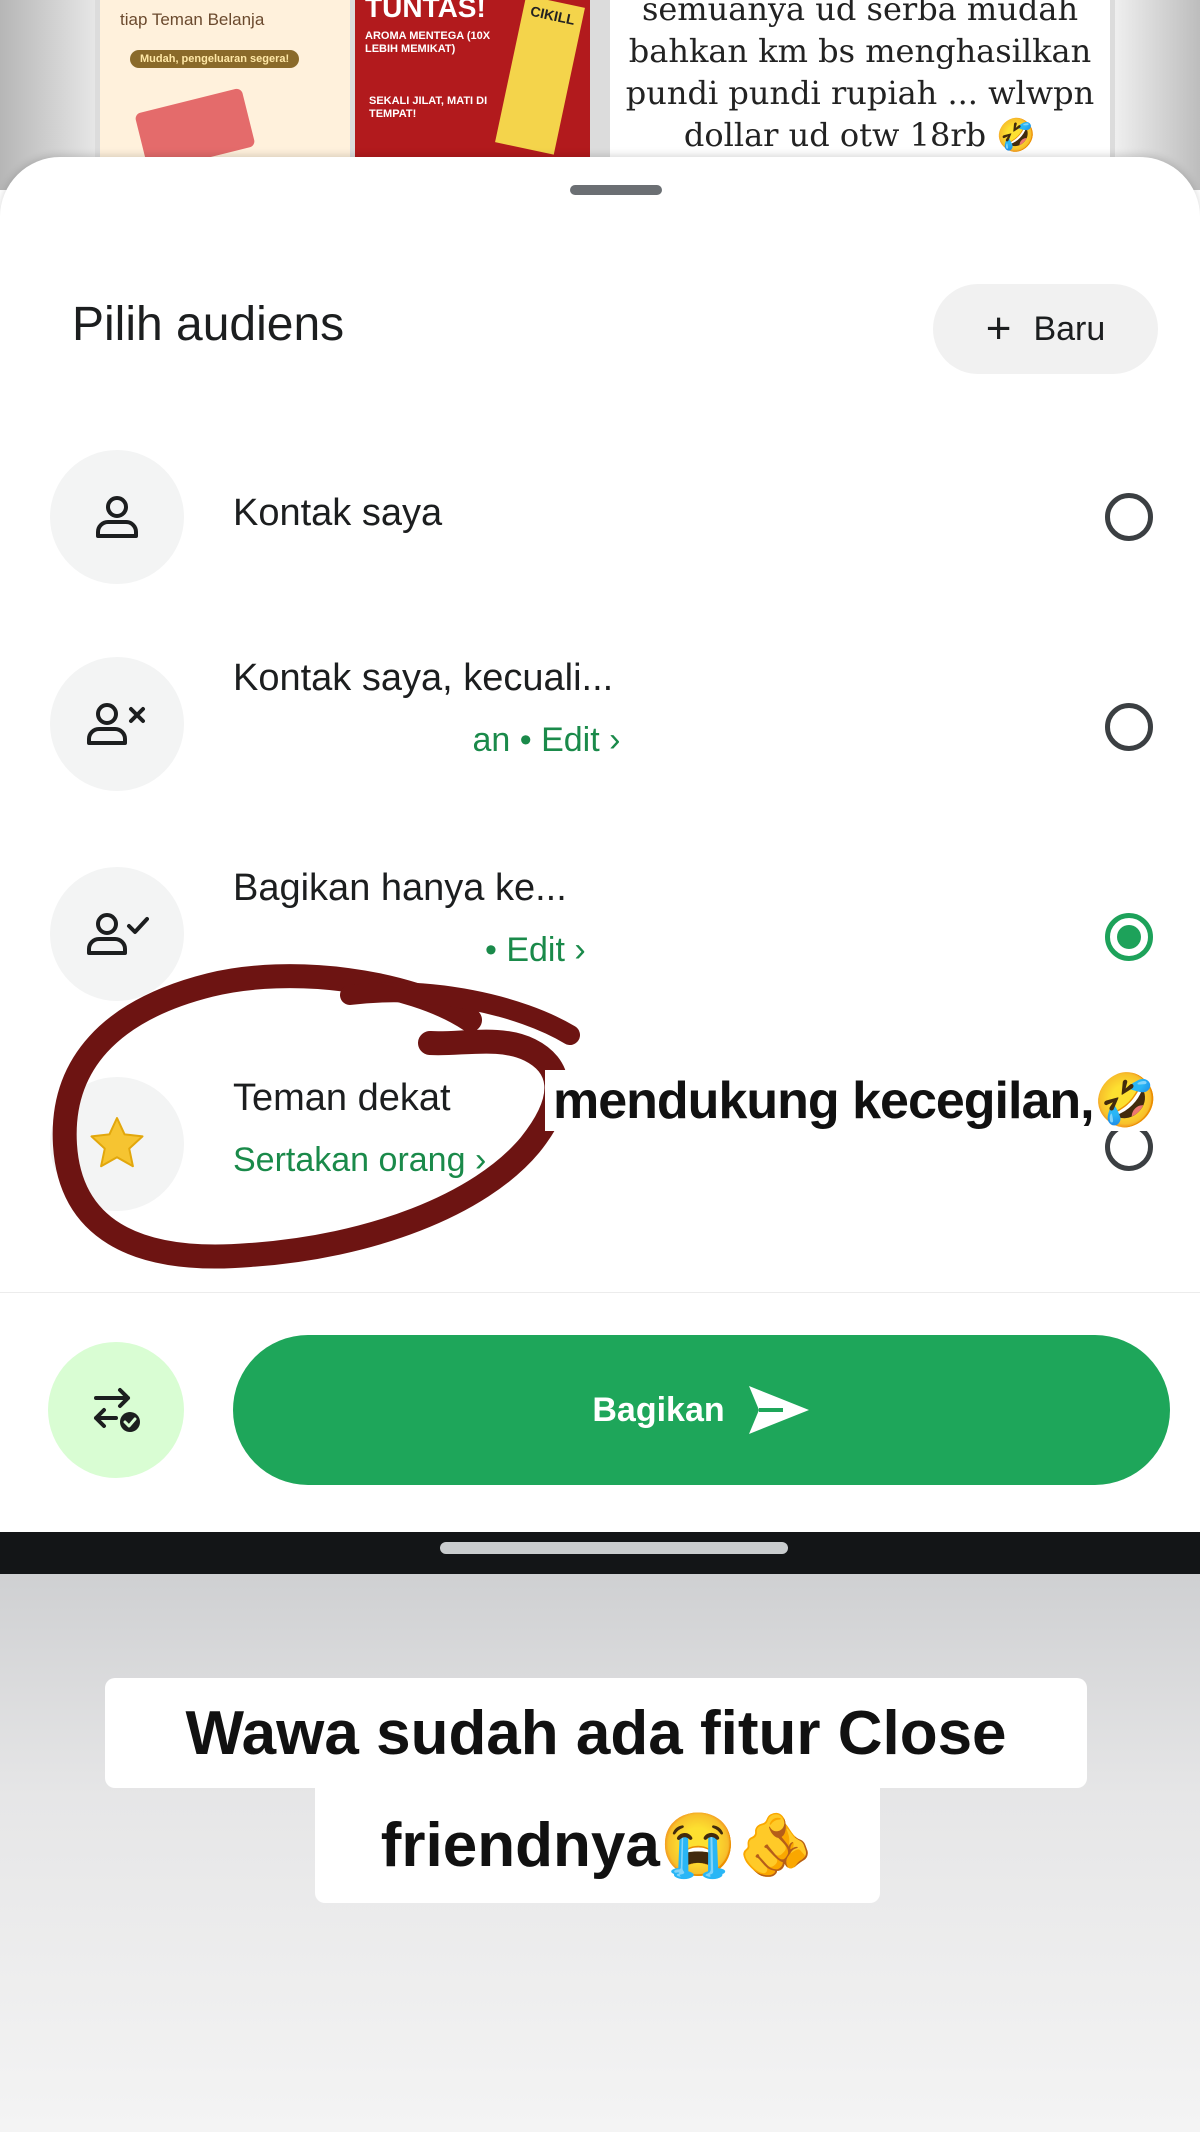  I want to click on send-icon, so click(778, 1410).